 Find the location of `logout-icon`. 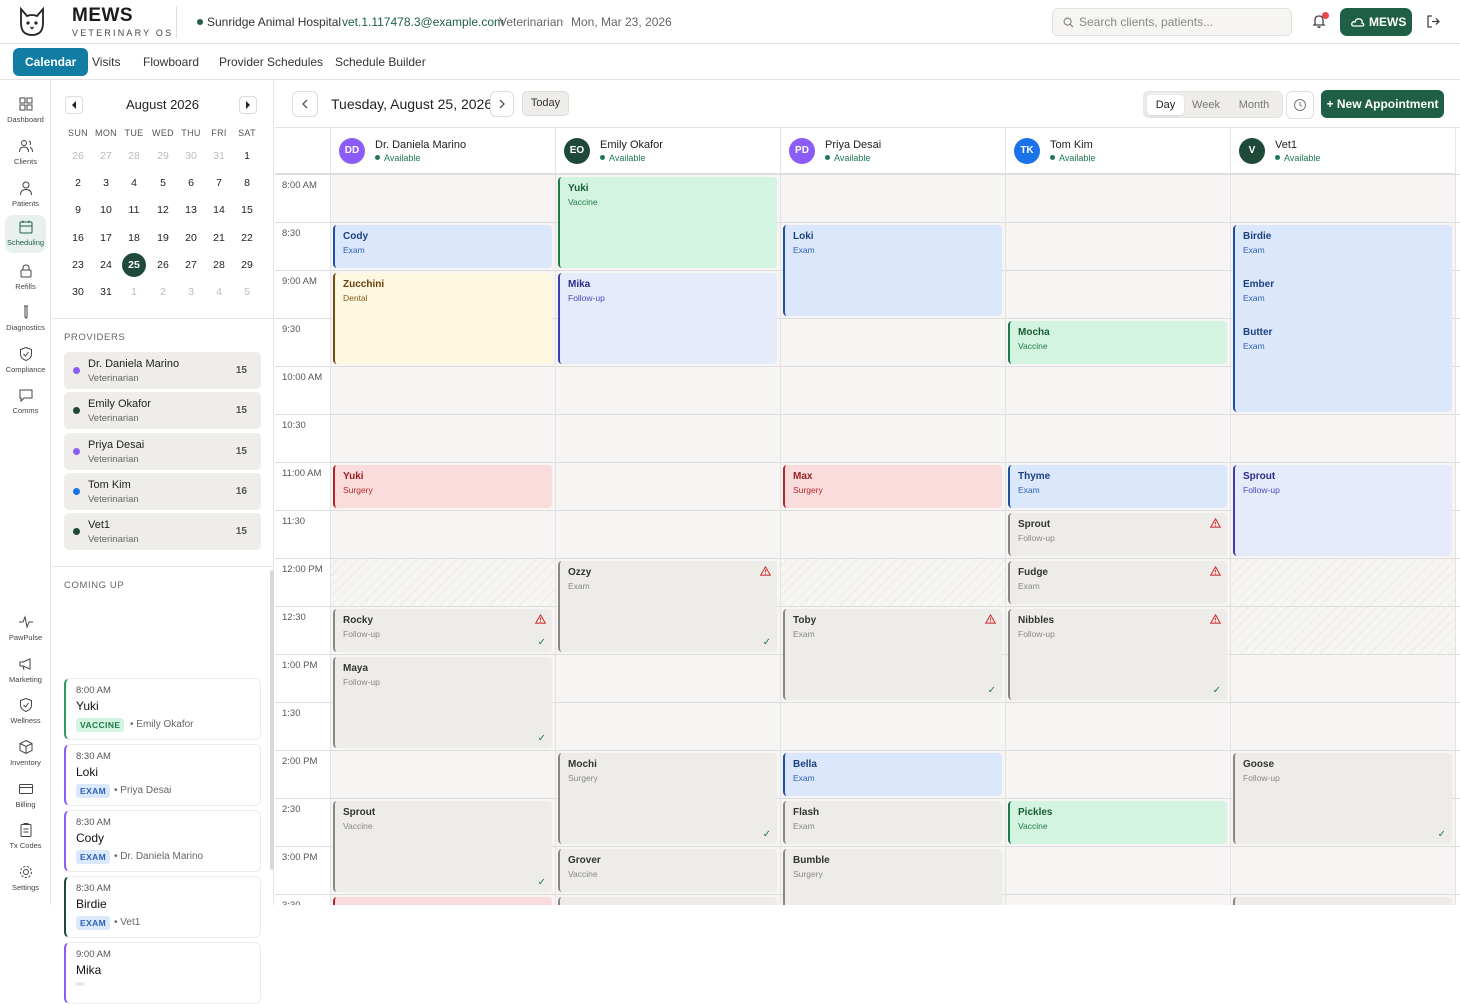

logout-icon is located at coordinates (1433, 21).